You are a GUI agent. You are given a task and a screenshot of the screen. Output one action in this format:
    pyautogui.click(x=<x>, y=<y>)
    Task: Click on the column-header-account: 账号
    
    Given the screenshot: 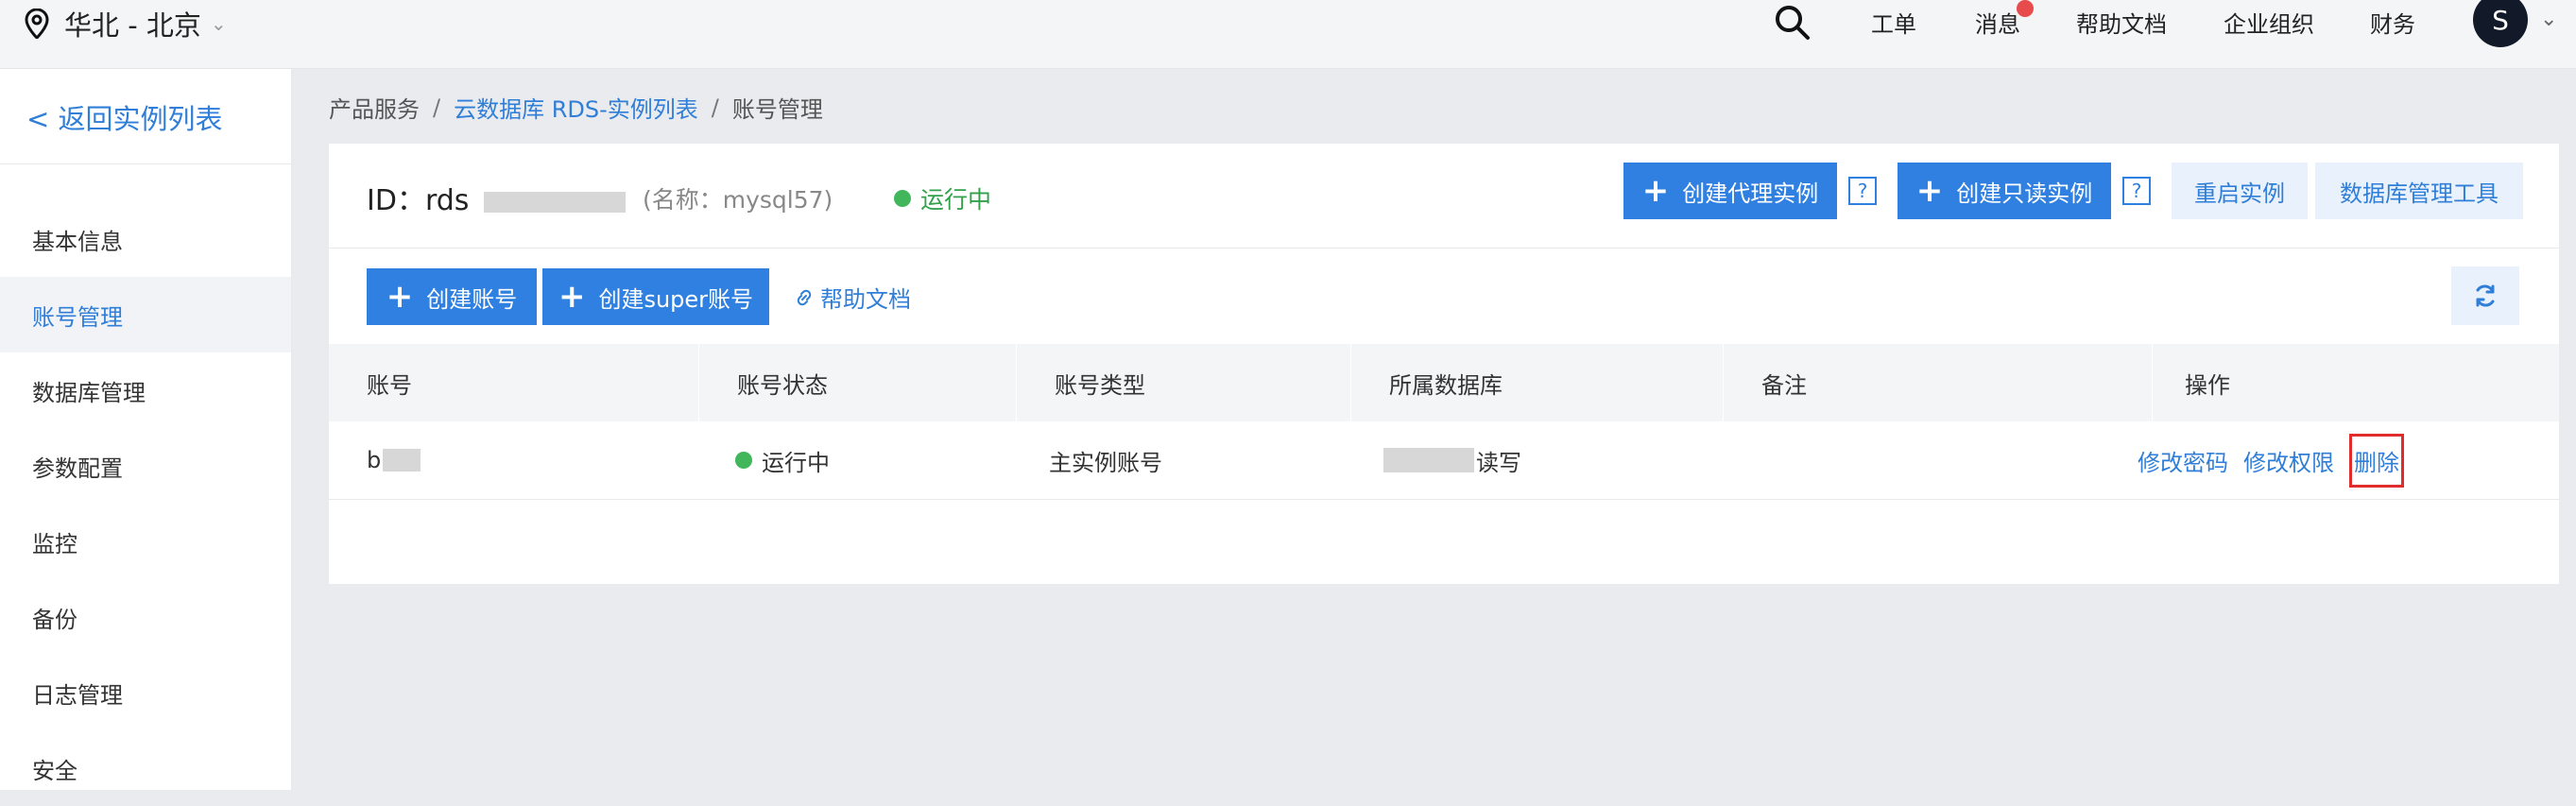 What is the action you would take?
    pyautogui.click(x=514, y=382)
    